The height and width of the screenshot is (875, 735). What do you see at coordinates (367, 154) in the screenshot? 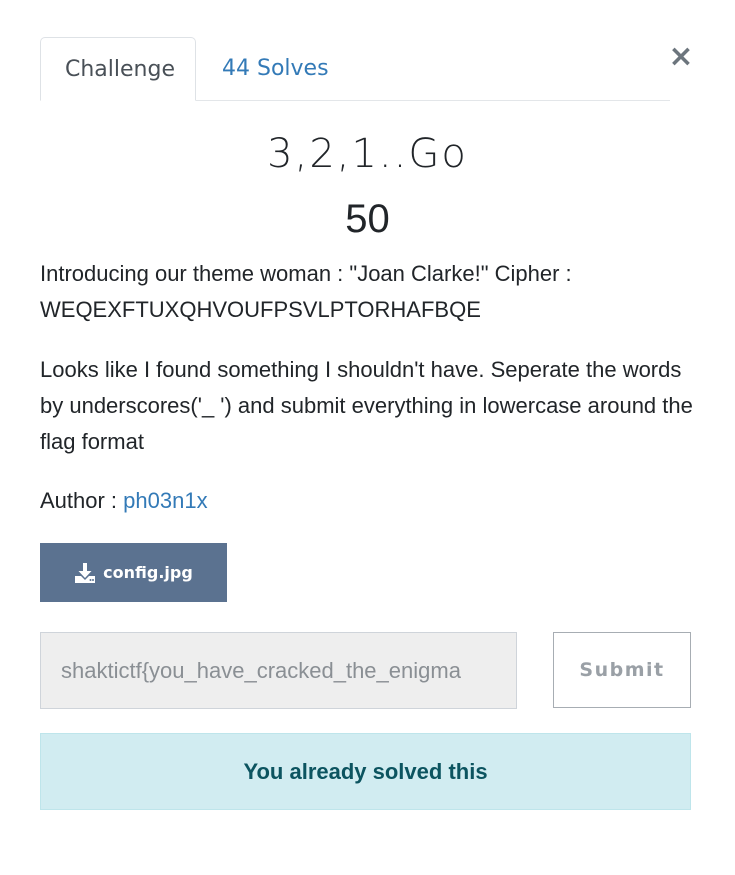
I see `challenge-name: 3,2,1..Go` at bounding box center [367, 154].